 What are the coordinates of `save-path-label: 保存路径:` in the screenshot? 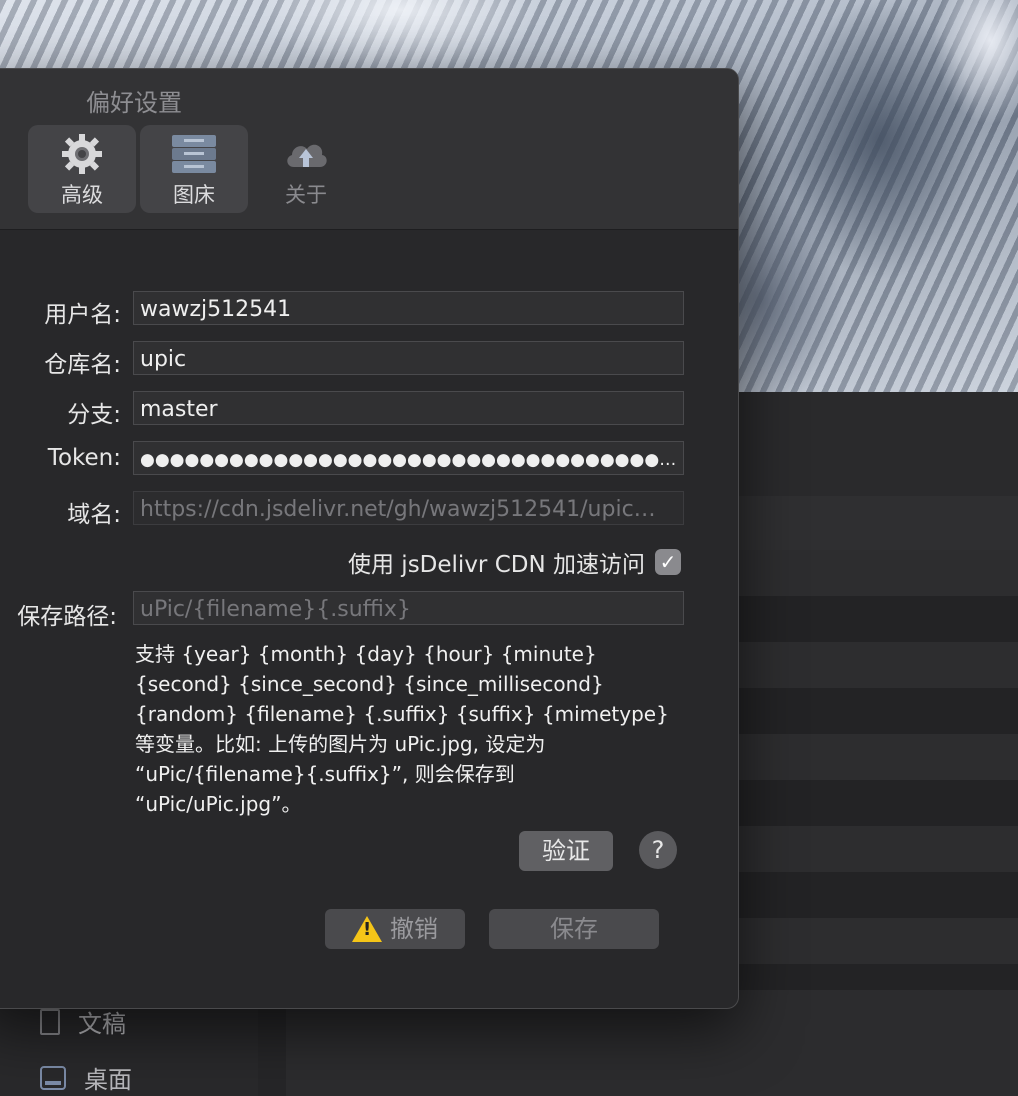 It's located at (67, 617).